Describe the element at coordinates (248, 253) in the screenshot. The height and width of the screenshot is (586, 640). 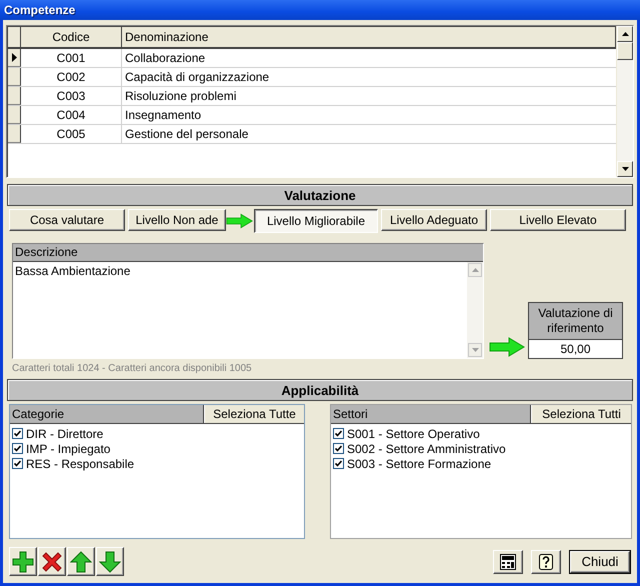
I see `field-label: Descrizione` at that location.